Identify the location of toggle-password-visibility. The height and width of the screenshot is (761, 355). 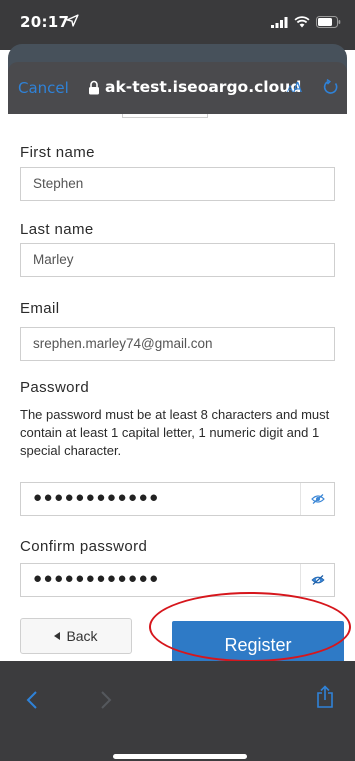
(317, 499).